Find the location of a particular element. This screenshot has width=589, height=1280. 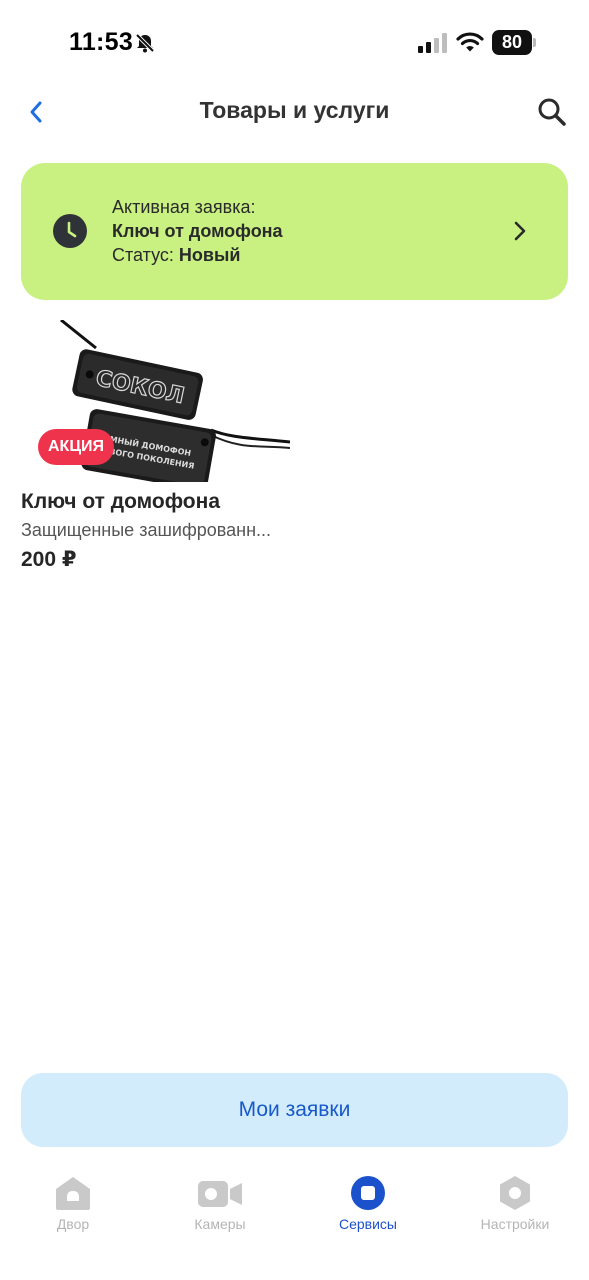

tab-label-settings: Настройки is located at coordinates (515, 1224).